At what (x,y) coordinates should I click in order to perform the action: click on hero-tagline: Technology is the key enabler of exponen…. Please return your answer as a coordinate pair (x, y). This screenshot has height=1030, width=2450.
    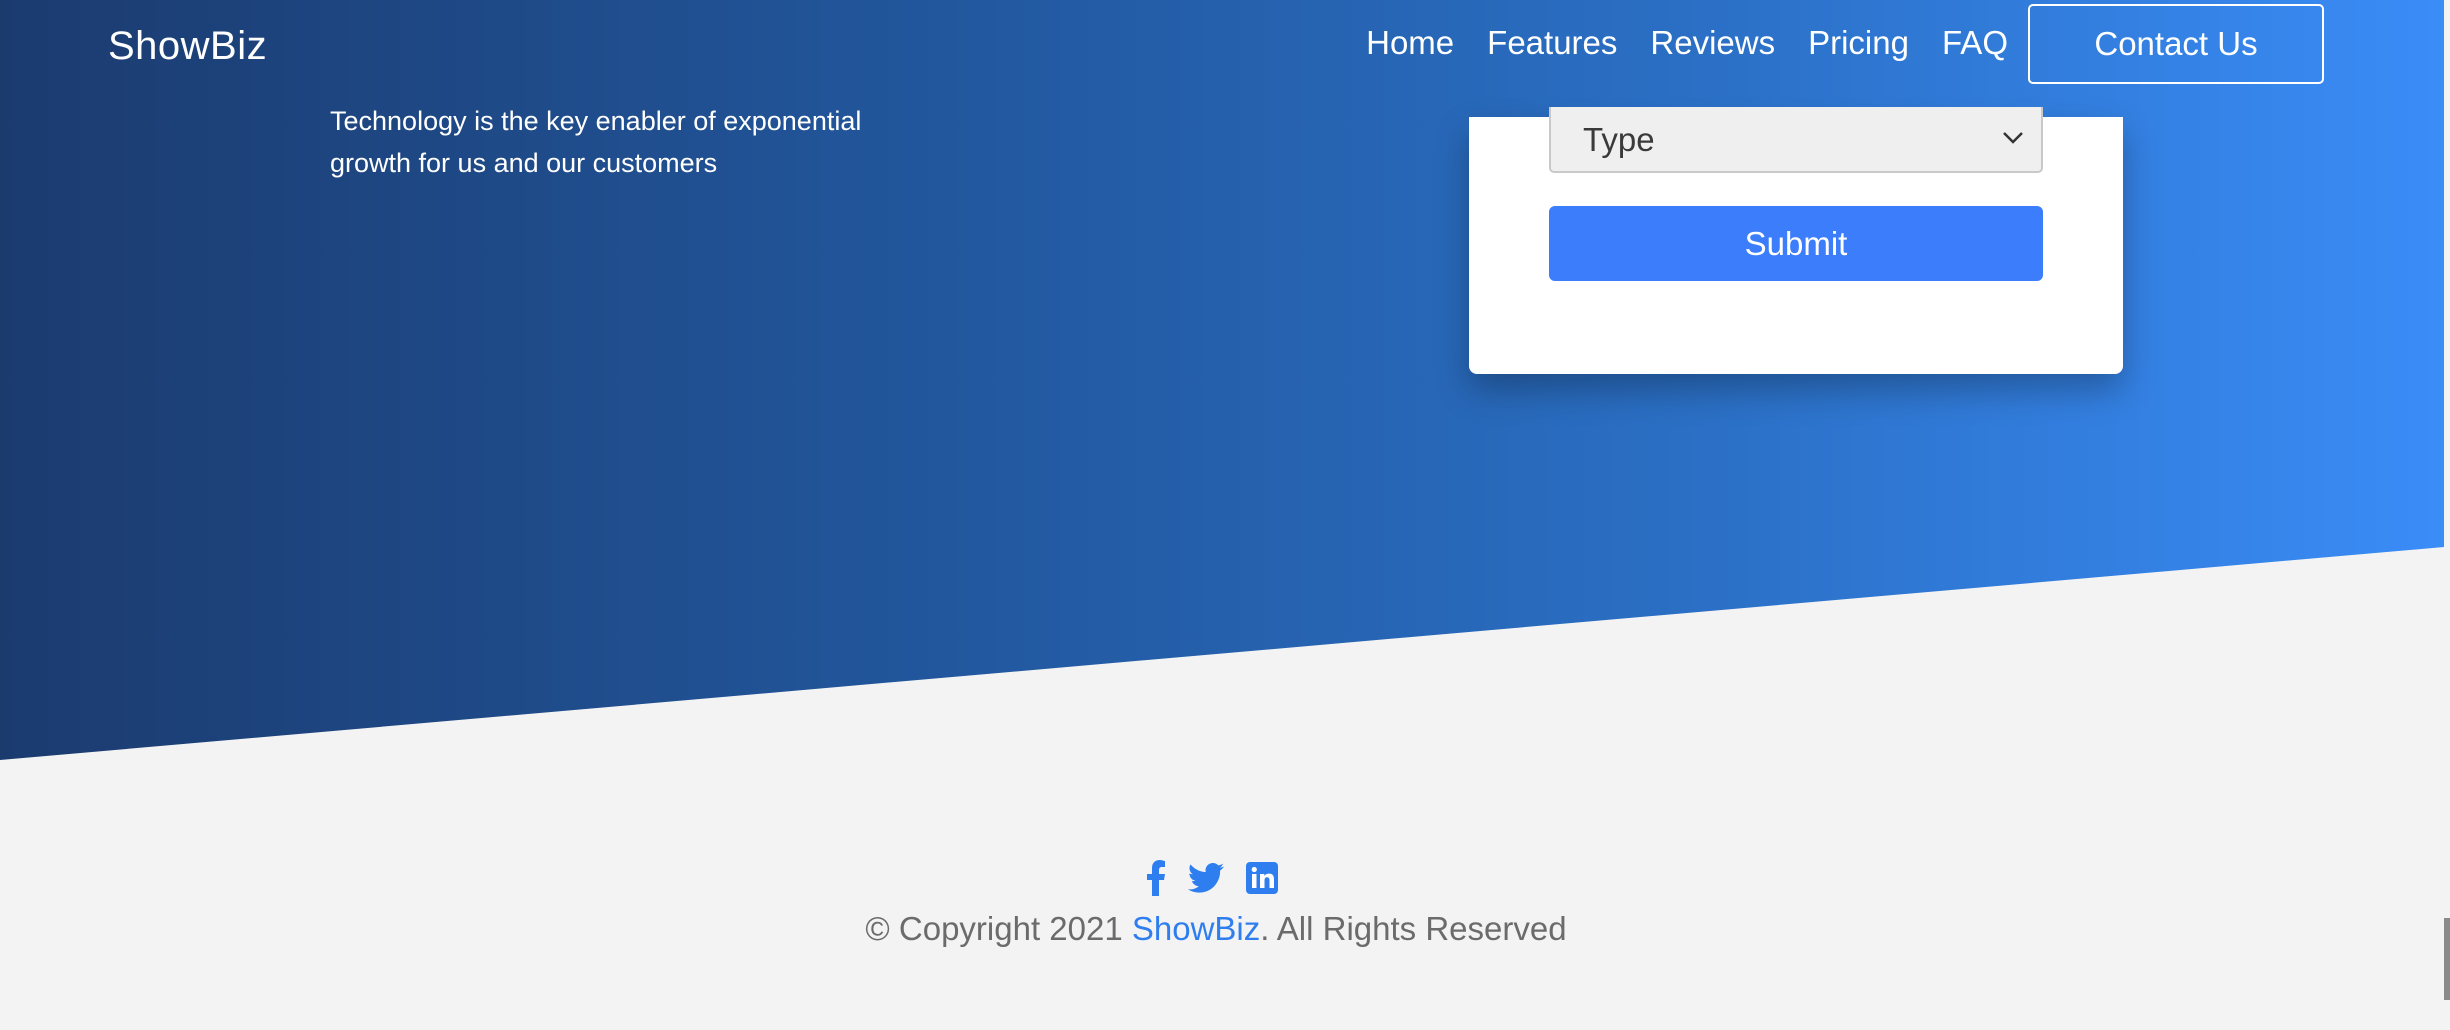
    Looking at the image, I should click on (596, 142).